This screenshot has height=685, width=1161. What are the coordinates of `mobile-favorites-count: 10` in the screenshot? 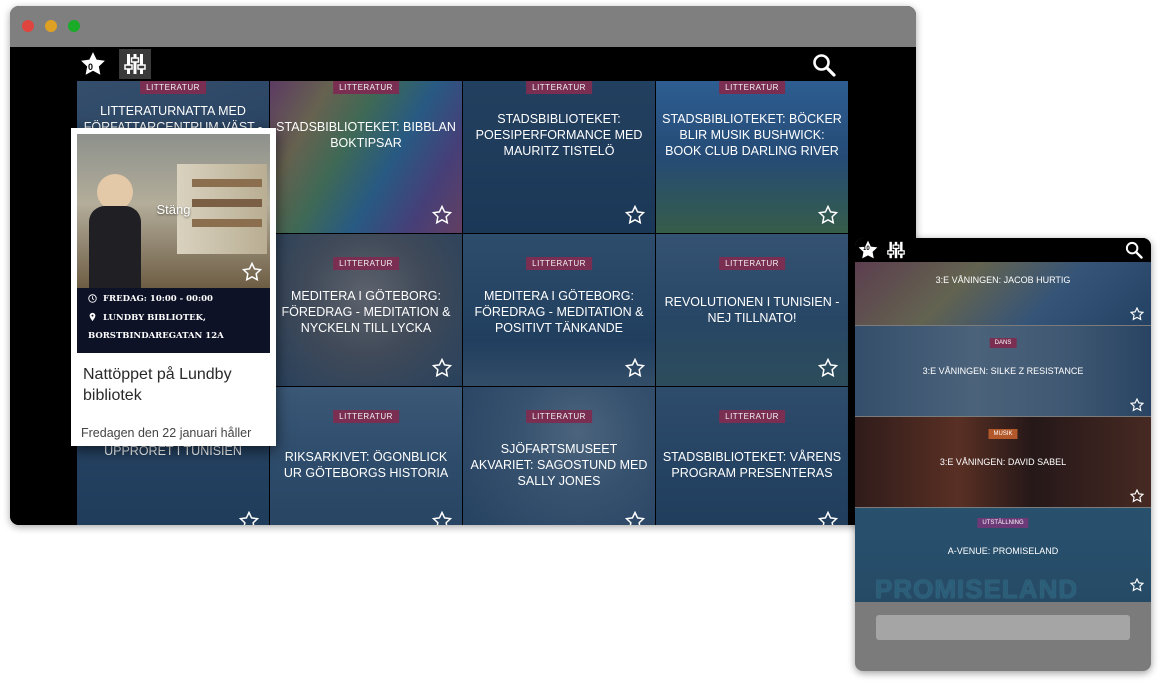 It's located at (866, 249).